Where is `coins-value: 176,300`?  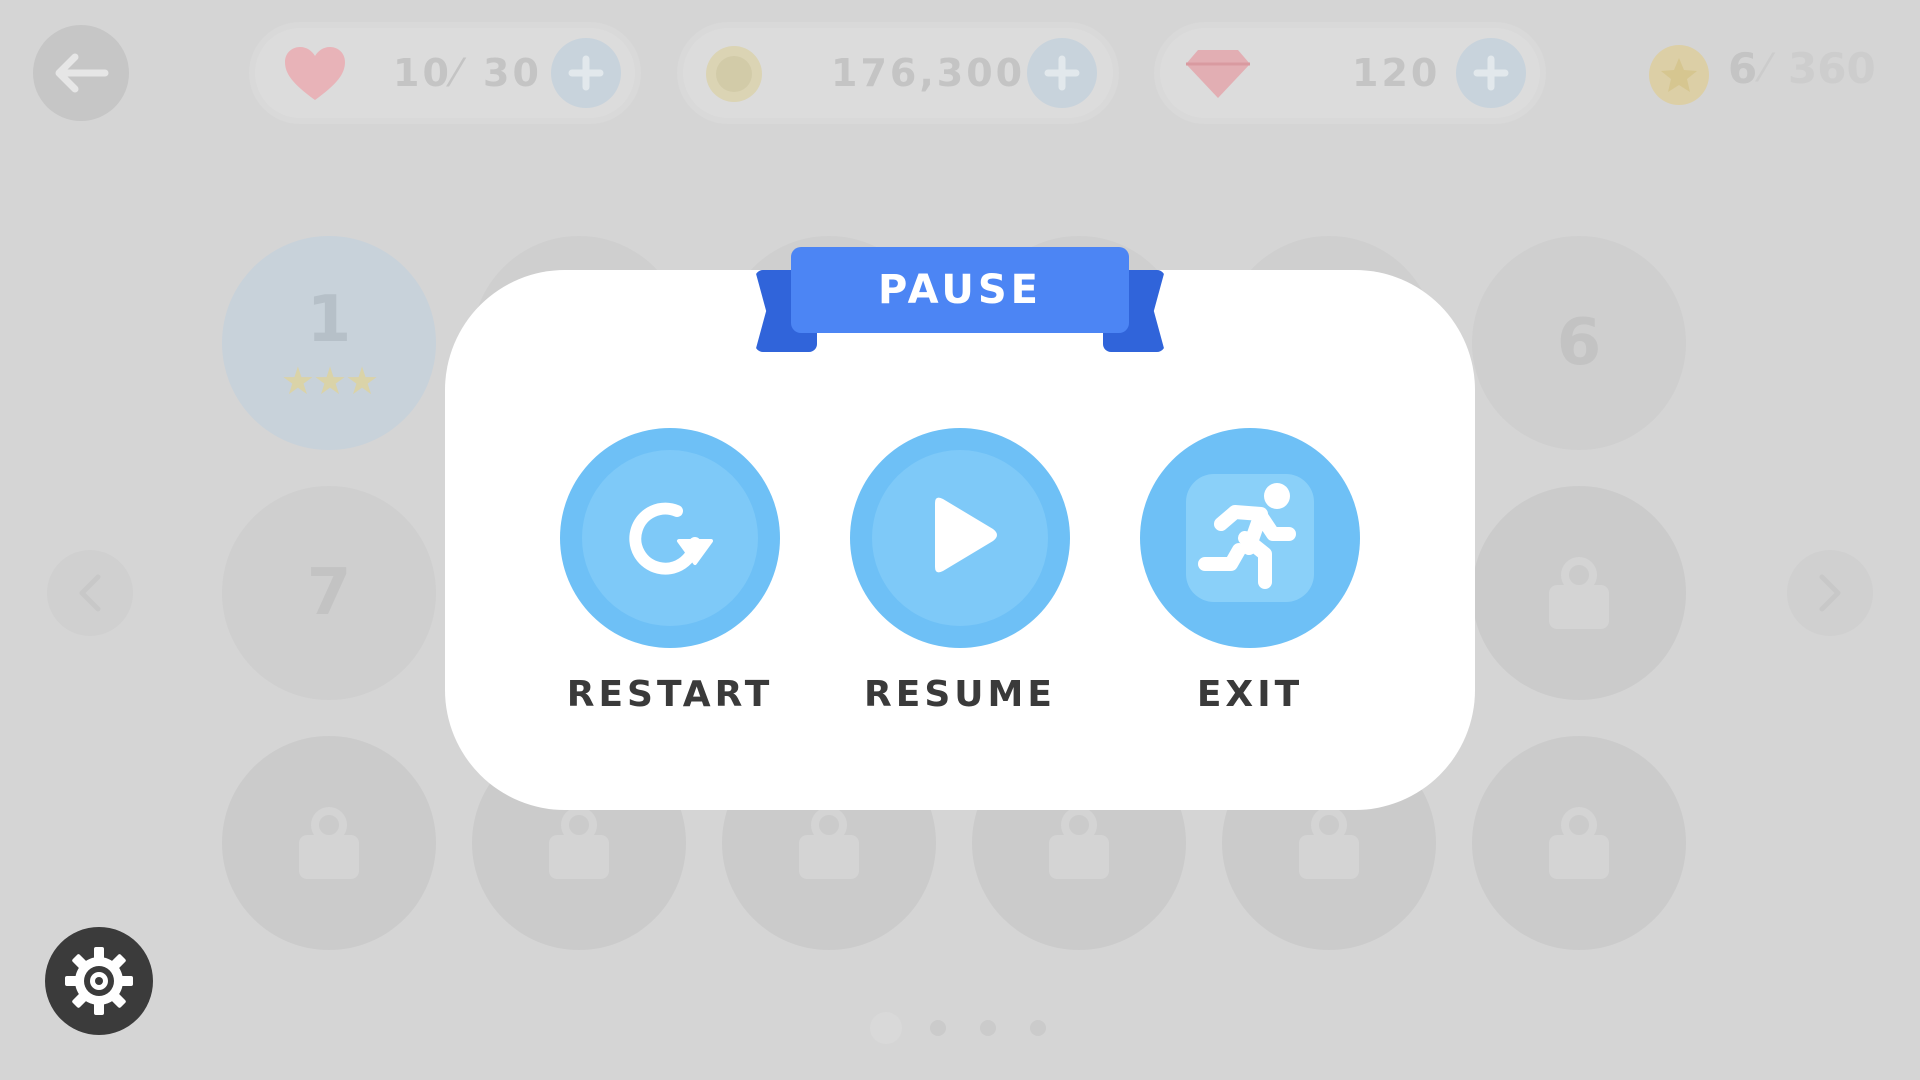
coins-value: 176,300 is located at coordinates (928, 73).